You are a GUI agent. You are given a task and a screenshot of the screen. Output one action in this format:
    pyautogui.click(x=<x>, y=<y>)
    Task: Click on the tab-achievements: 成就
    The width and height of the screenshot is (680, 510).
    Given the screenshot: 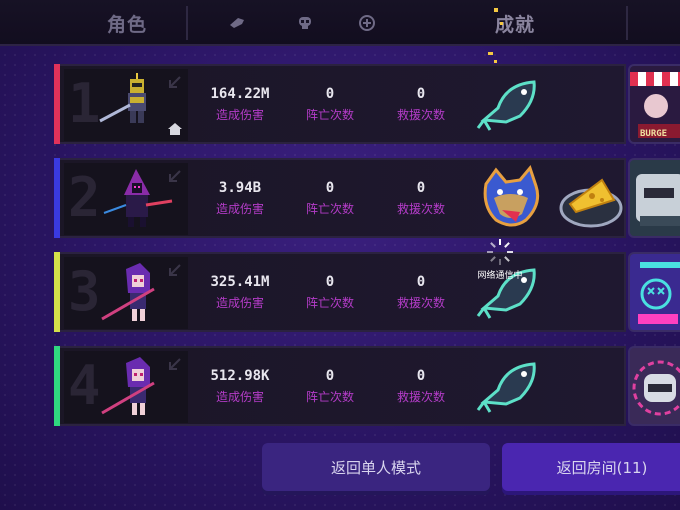 What is the action you would take?
    pyautogui.click(x=515, y=23)
    